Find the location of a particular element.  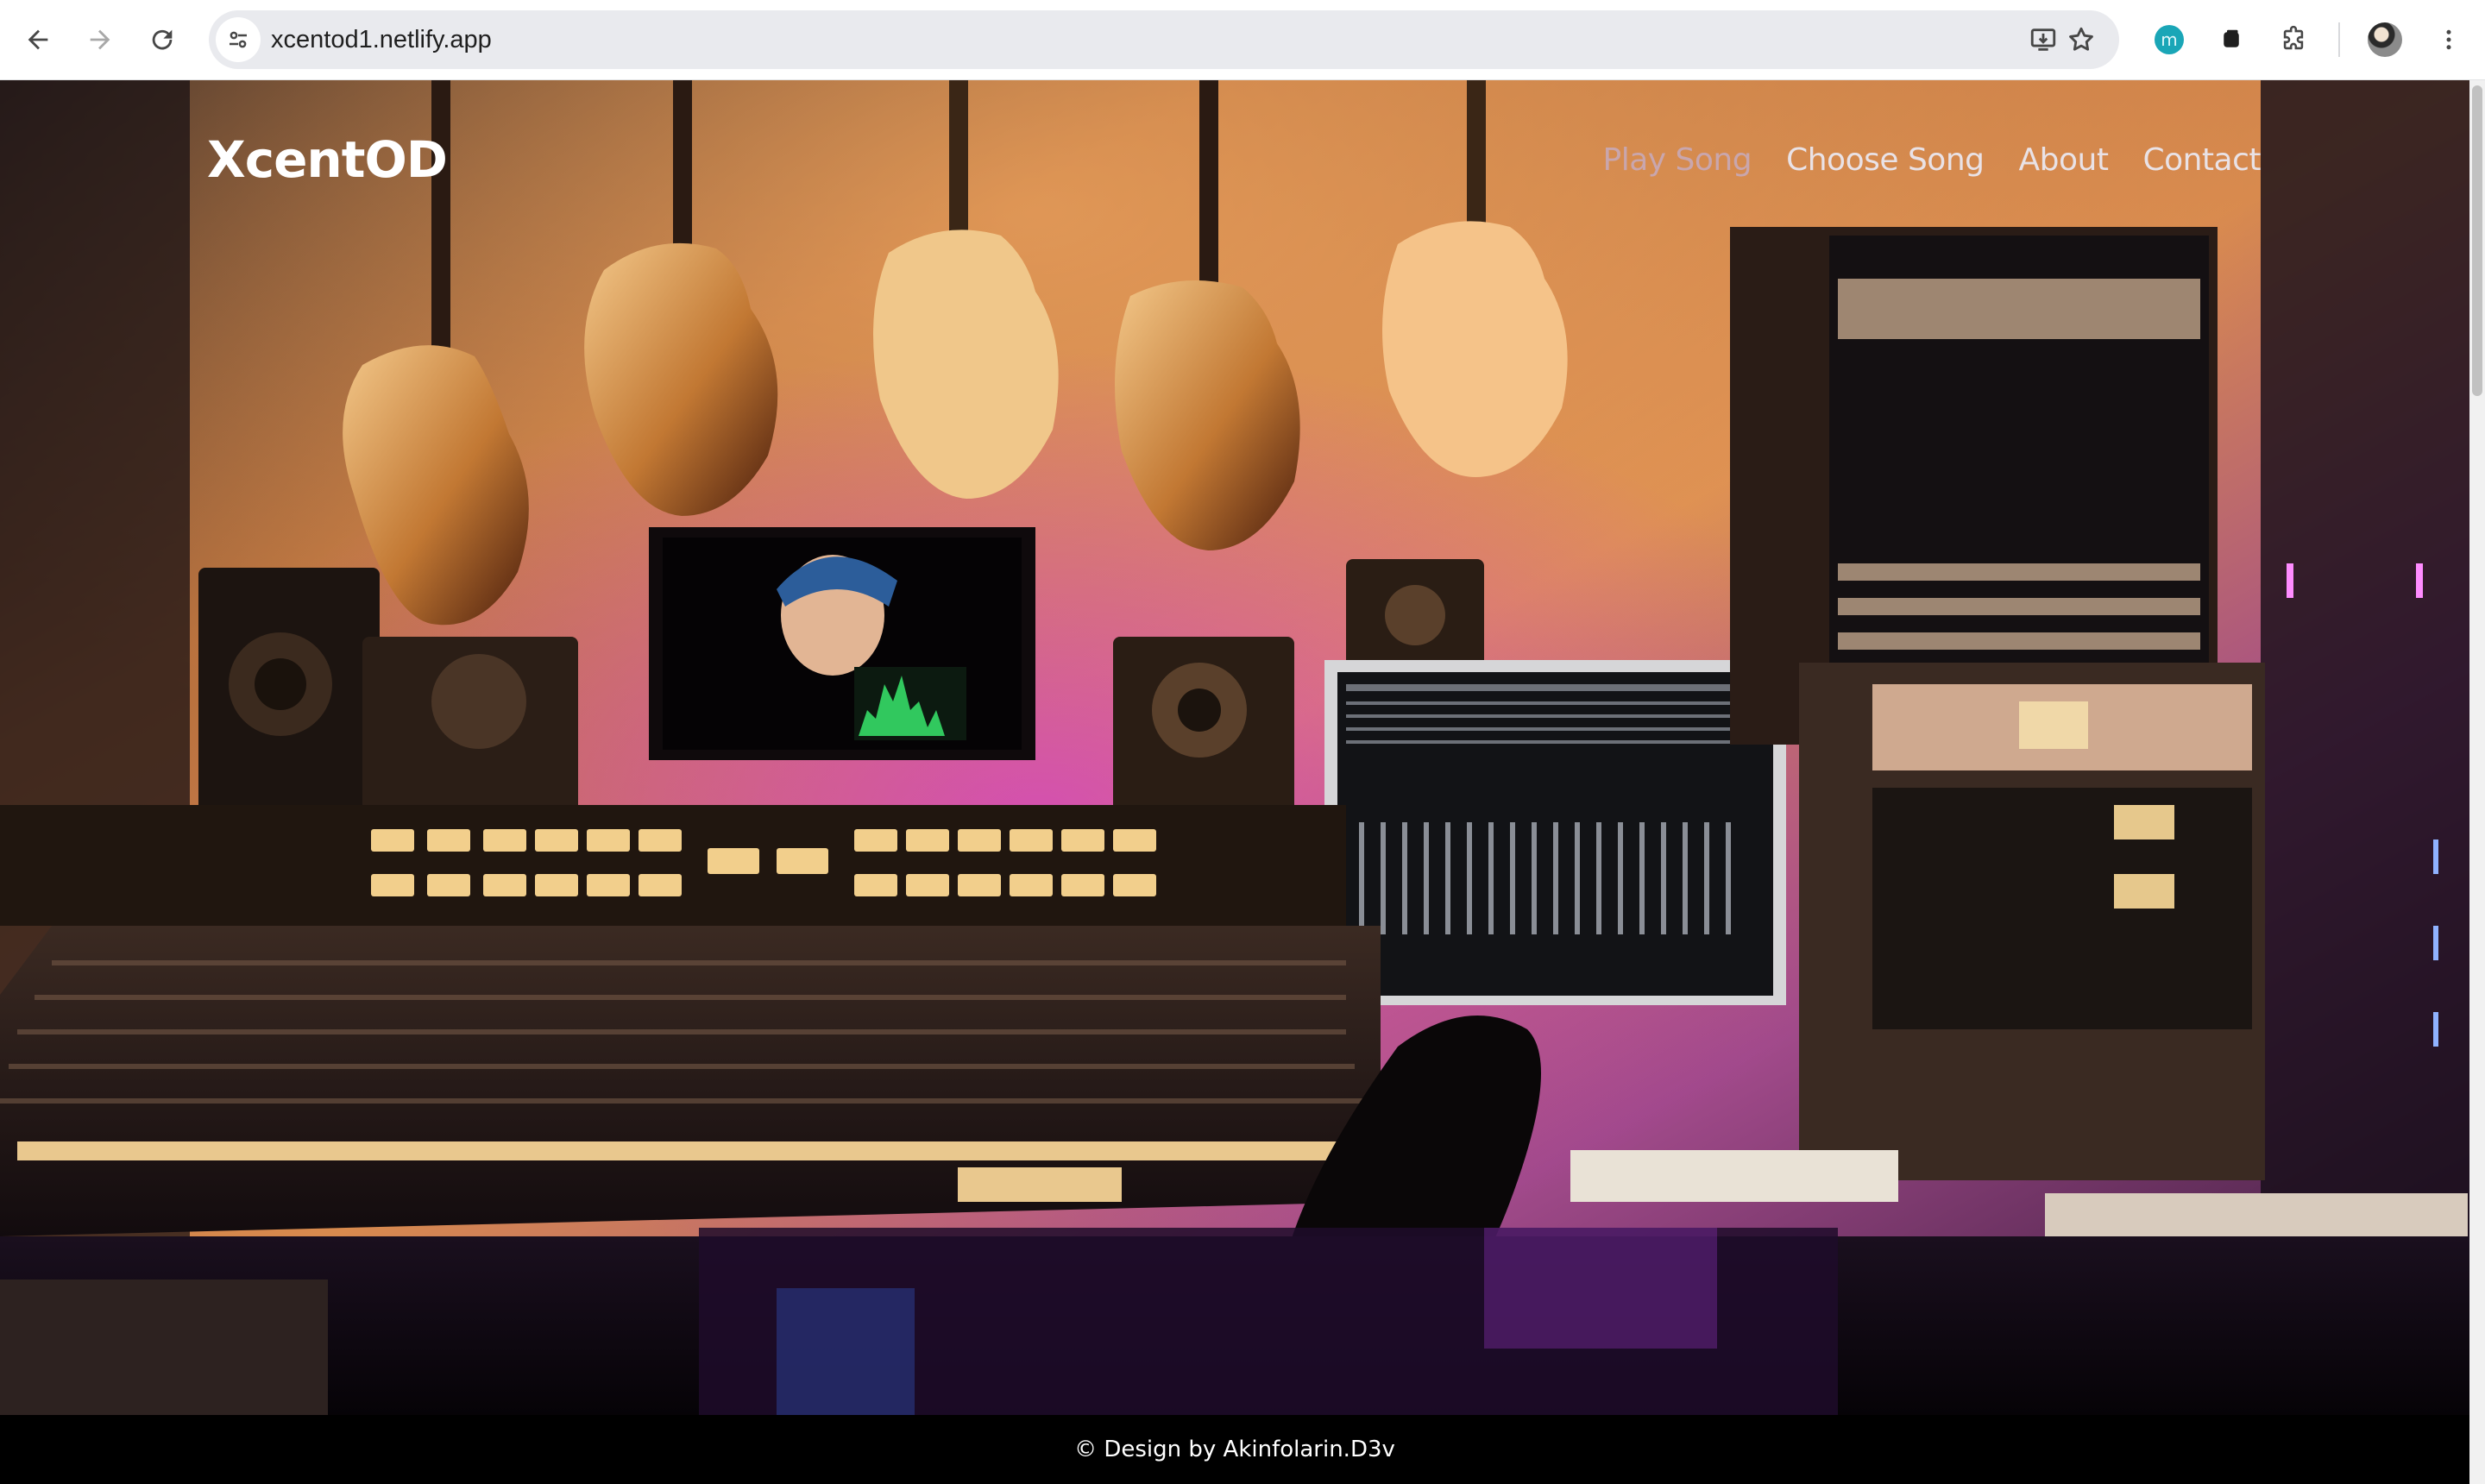

address-bar: xcentod1.netlify.app is located at coordinates (1164, 39).